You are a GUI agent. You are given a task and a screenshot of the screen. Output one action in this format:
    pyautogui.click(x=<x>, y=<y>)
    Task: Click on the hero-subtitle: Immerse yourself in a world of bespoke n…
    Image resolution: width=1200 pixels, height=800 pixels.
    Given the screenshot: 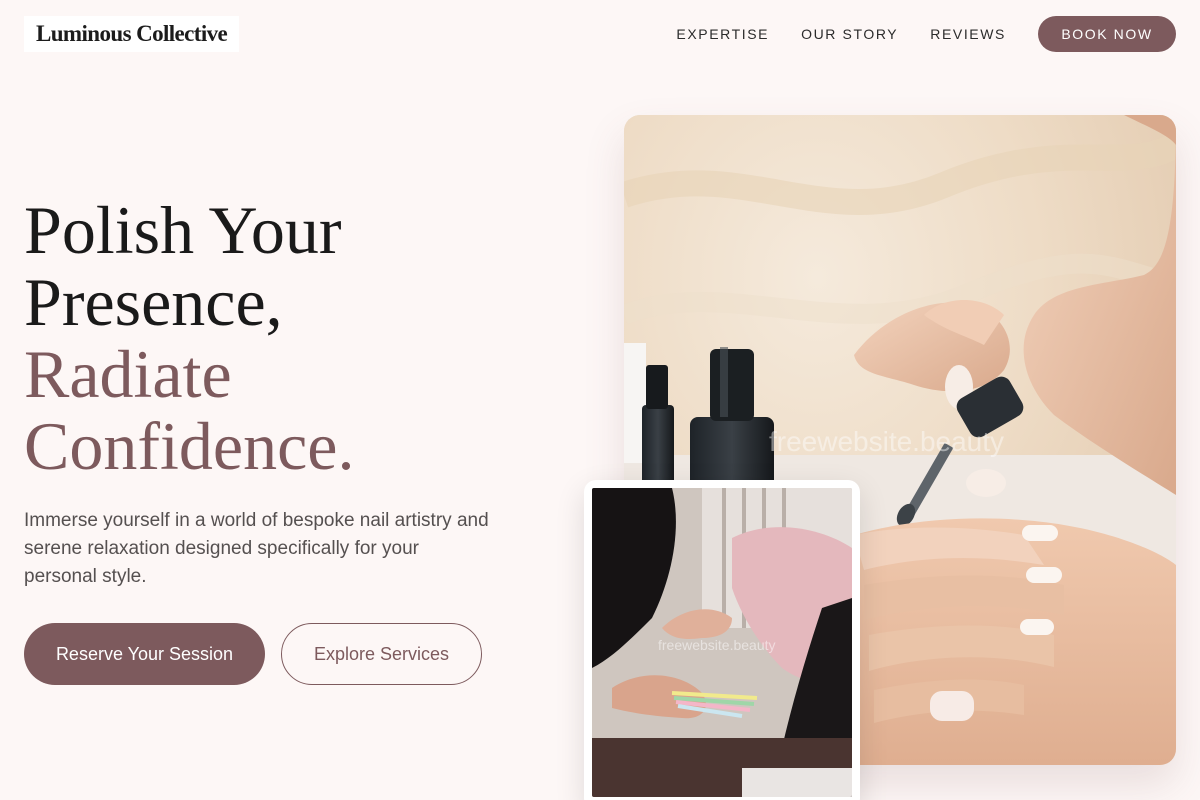 What is the action you would take?
    pyautogui.click(x=256, y=548)
    